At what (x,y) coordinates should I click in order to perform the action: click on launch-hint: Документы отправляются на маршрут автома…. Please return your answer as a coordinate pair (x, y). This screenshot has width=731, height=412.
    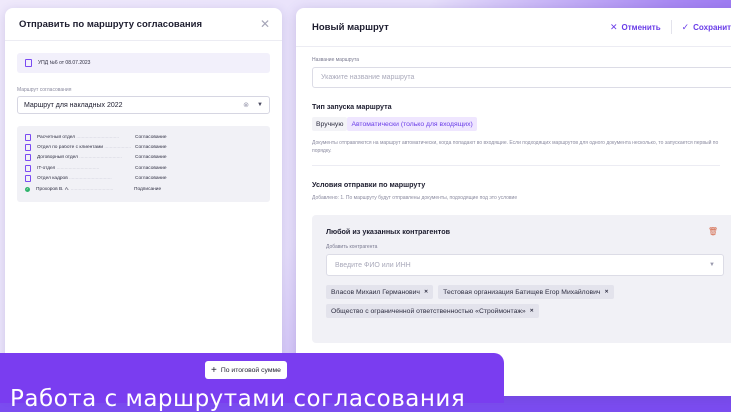
    Looking at the image, I should click on (515, 147).